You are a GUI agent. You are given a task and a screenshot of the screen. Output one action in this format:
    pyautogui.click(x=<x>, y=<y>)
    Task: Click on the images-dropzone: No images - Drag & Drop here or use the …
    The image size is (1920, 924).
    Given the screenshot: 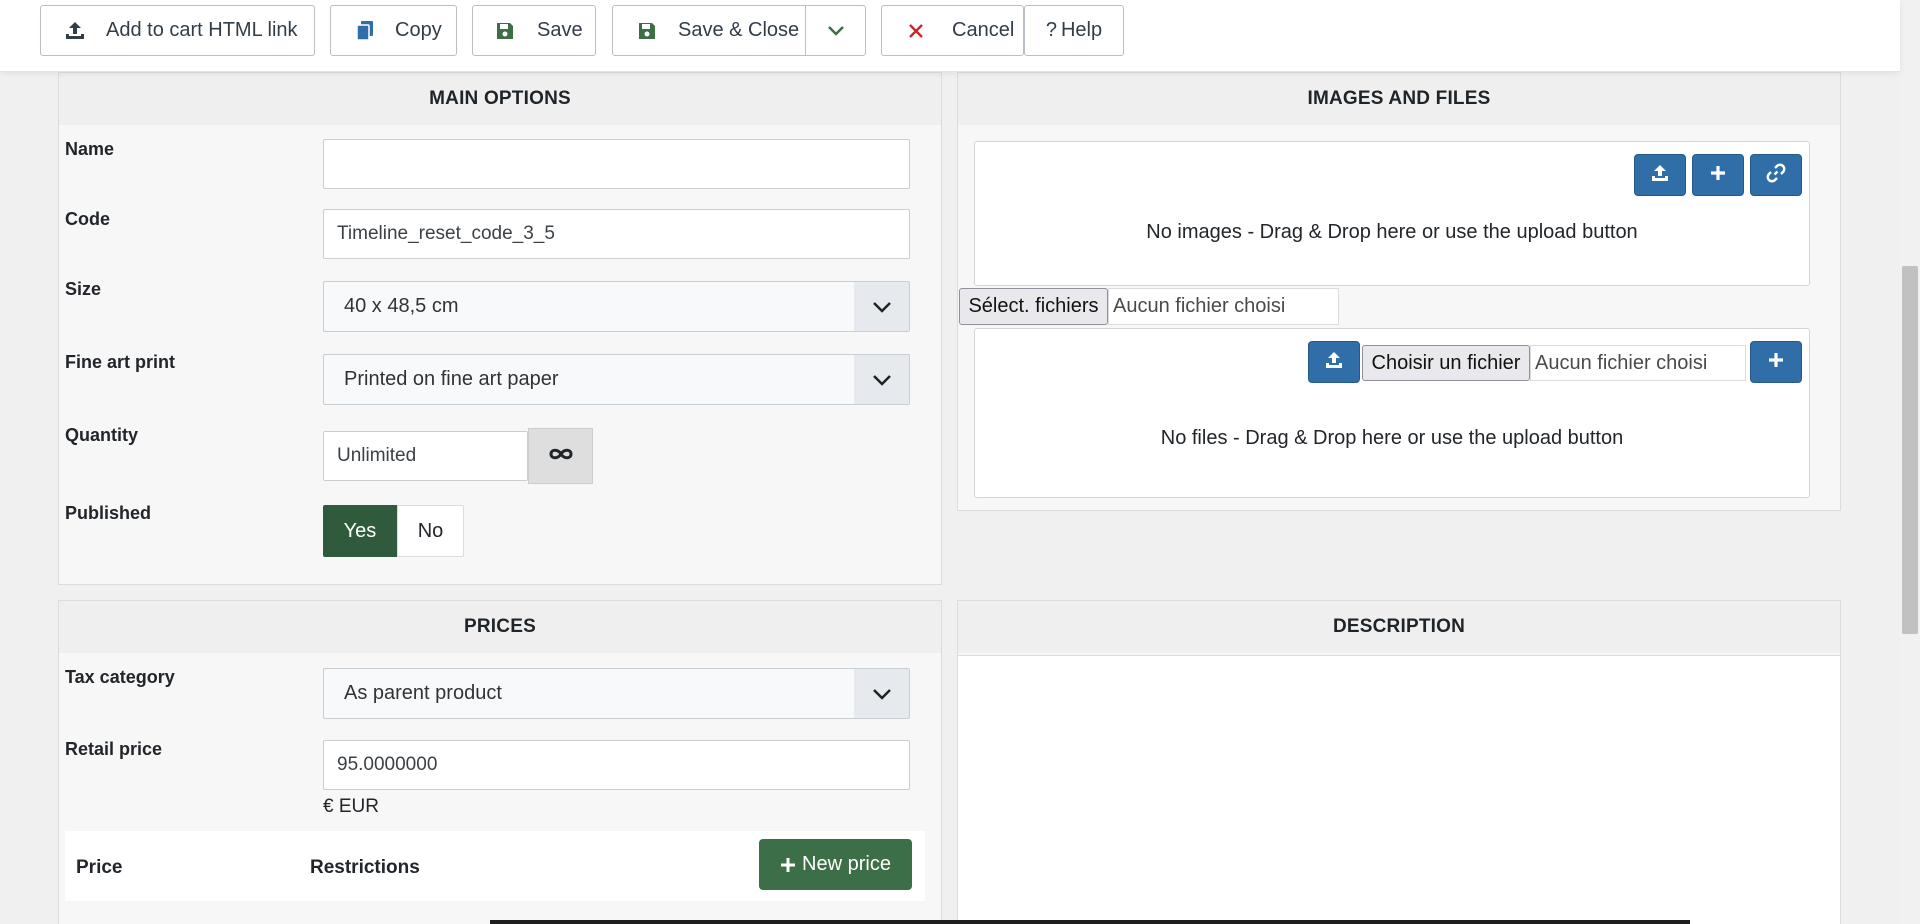 What is the action you would take?
    pyautogui.click(x=1392, y=213)
    